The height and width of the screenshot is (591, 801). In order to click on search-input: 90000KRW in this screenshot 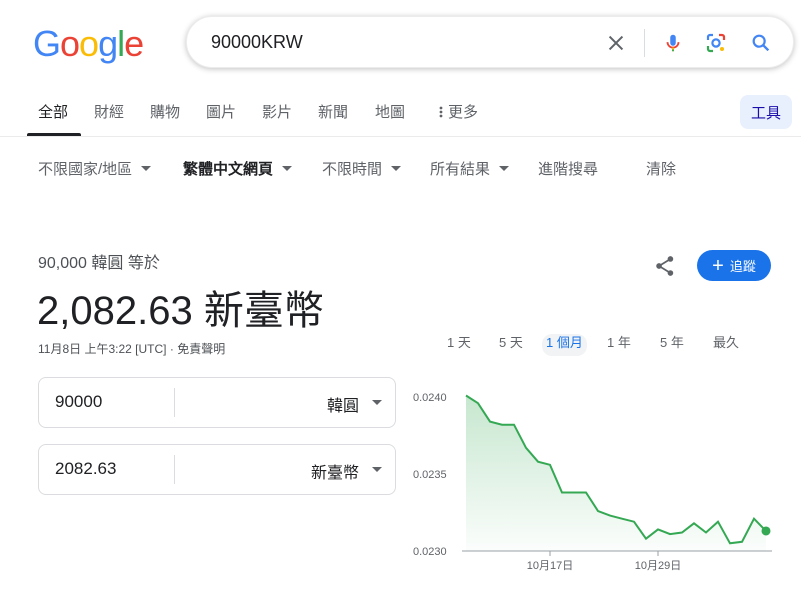, I will do `click(257, 42)`.